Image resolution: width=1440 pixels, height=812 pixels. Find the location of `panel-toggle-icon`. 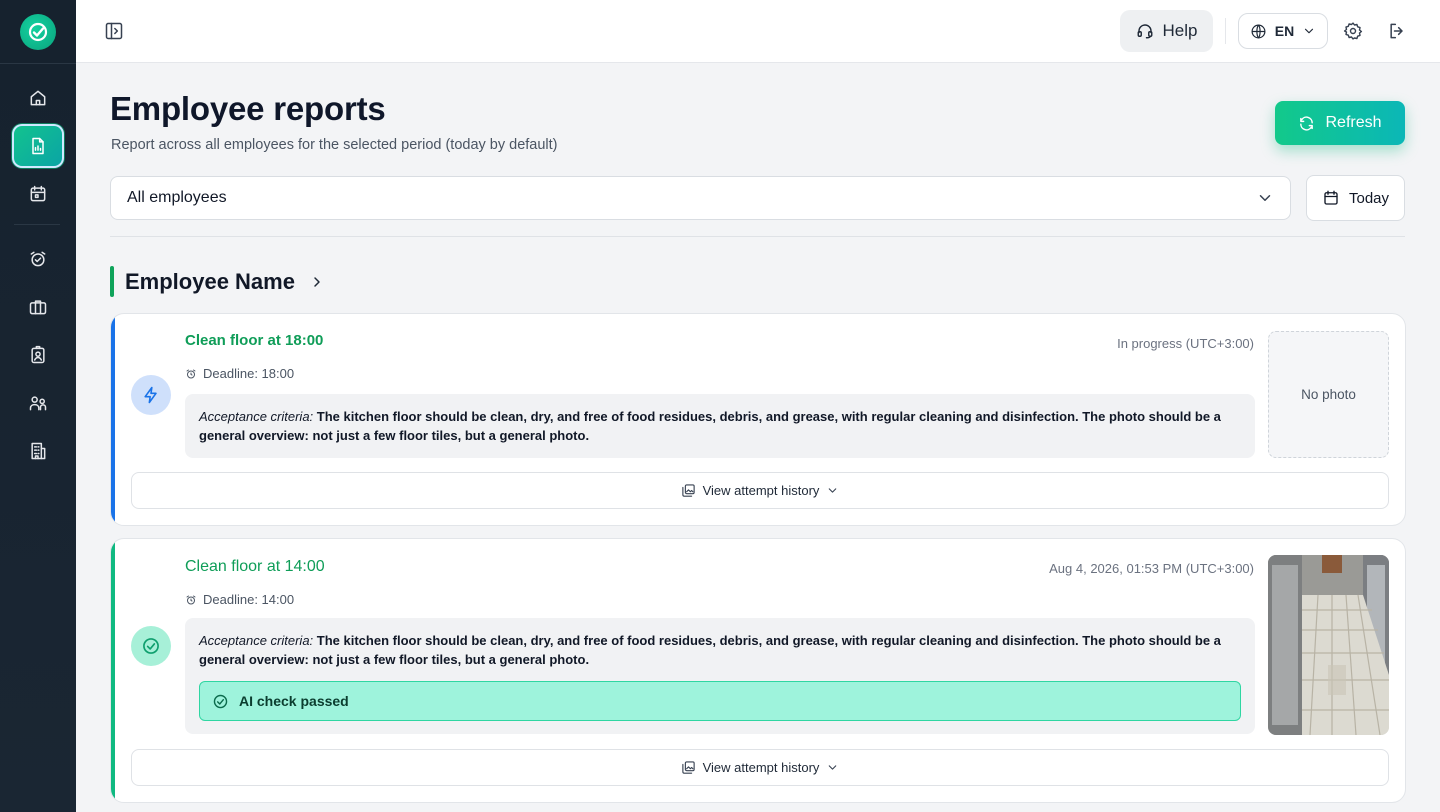

panel-toggle-icon is located at coordinates (114, 31).